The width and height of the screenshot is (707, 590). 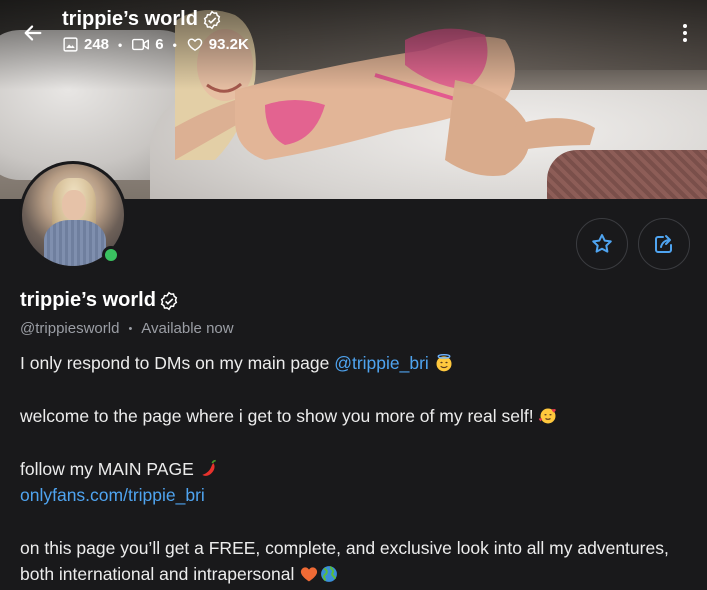 What do you see at coordinates (329, 574) in the screenshot?
I see `globe-emoji-icon` at bounding box center [329, 574].